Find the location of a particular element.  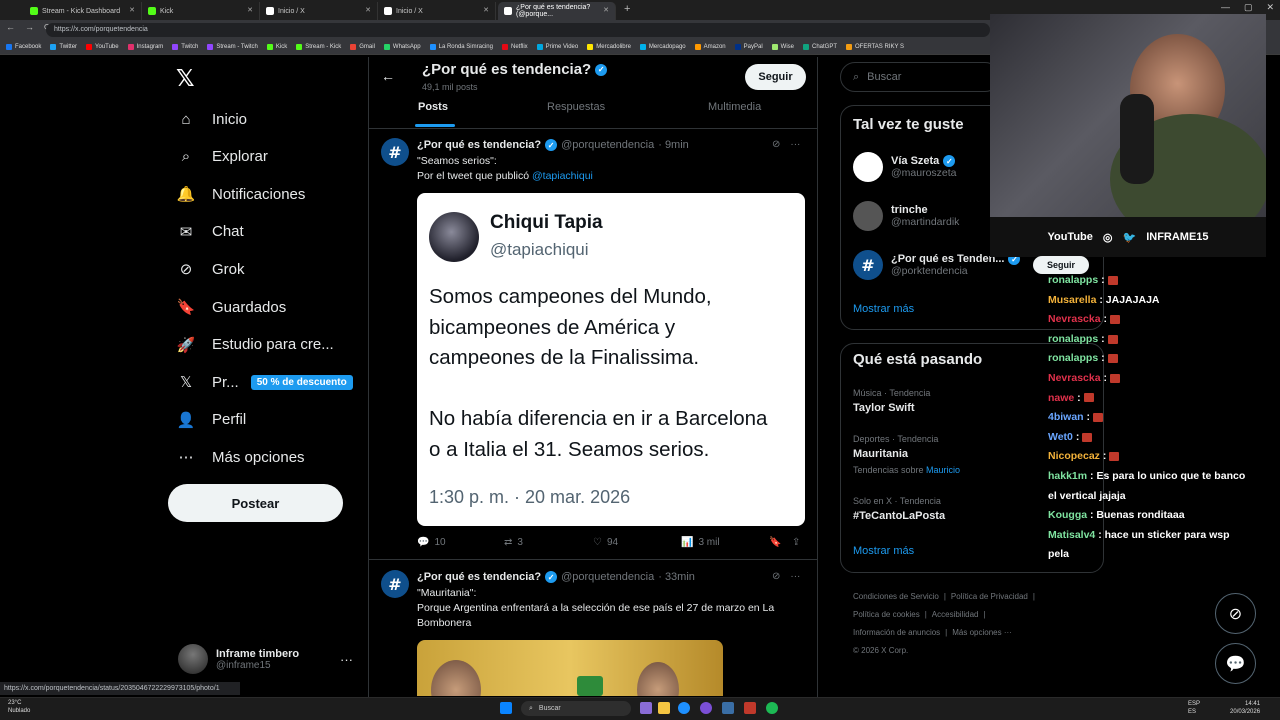

repost-button: ⇄ 3 is located at coordinates (513, 542).